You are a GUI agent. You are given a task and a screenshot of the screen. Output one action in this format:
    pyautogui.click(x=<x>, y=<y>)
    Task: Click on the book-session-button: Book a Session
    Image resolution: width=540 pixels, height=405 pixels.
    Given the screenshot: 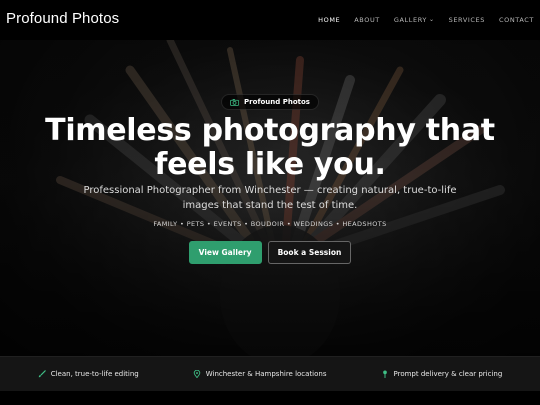 What is the action you would take?
    pyautogui.click(x=309, y=252)
    